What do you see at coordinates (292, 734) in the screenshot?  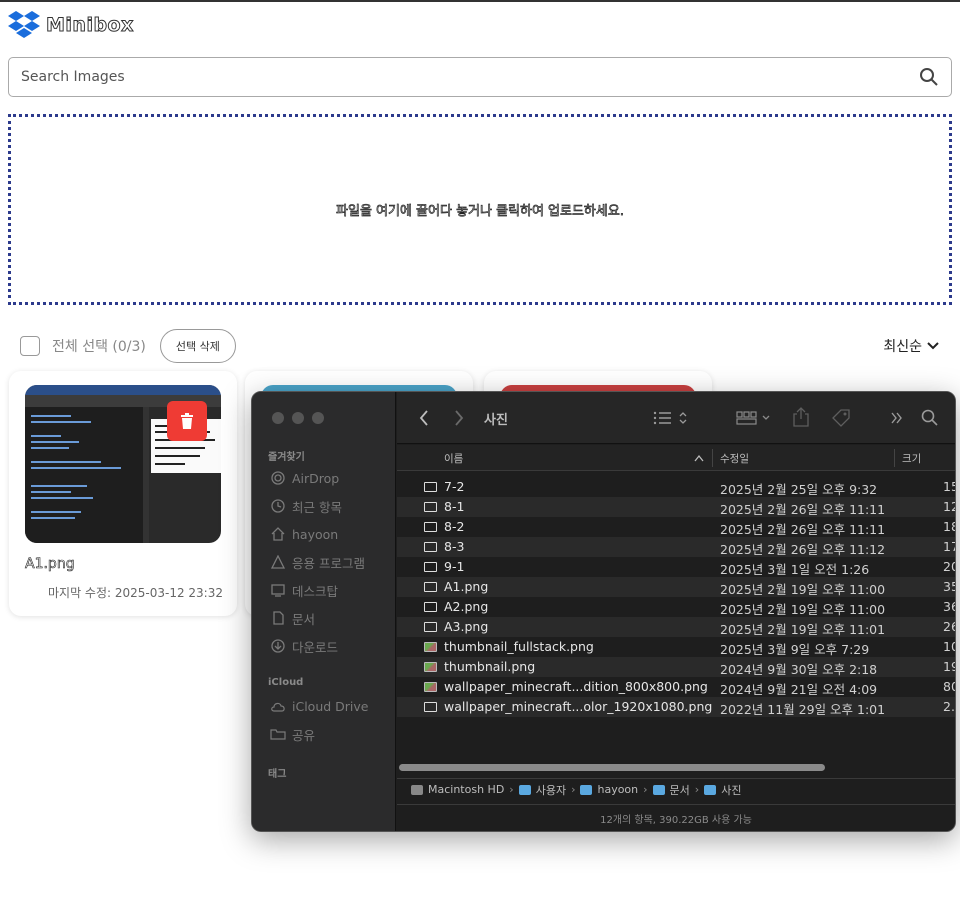 I see `sidebar-item-shared: 공유` at bounding box center [292, 734].